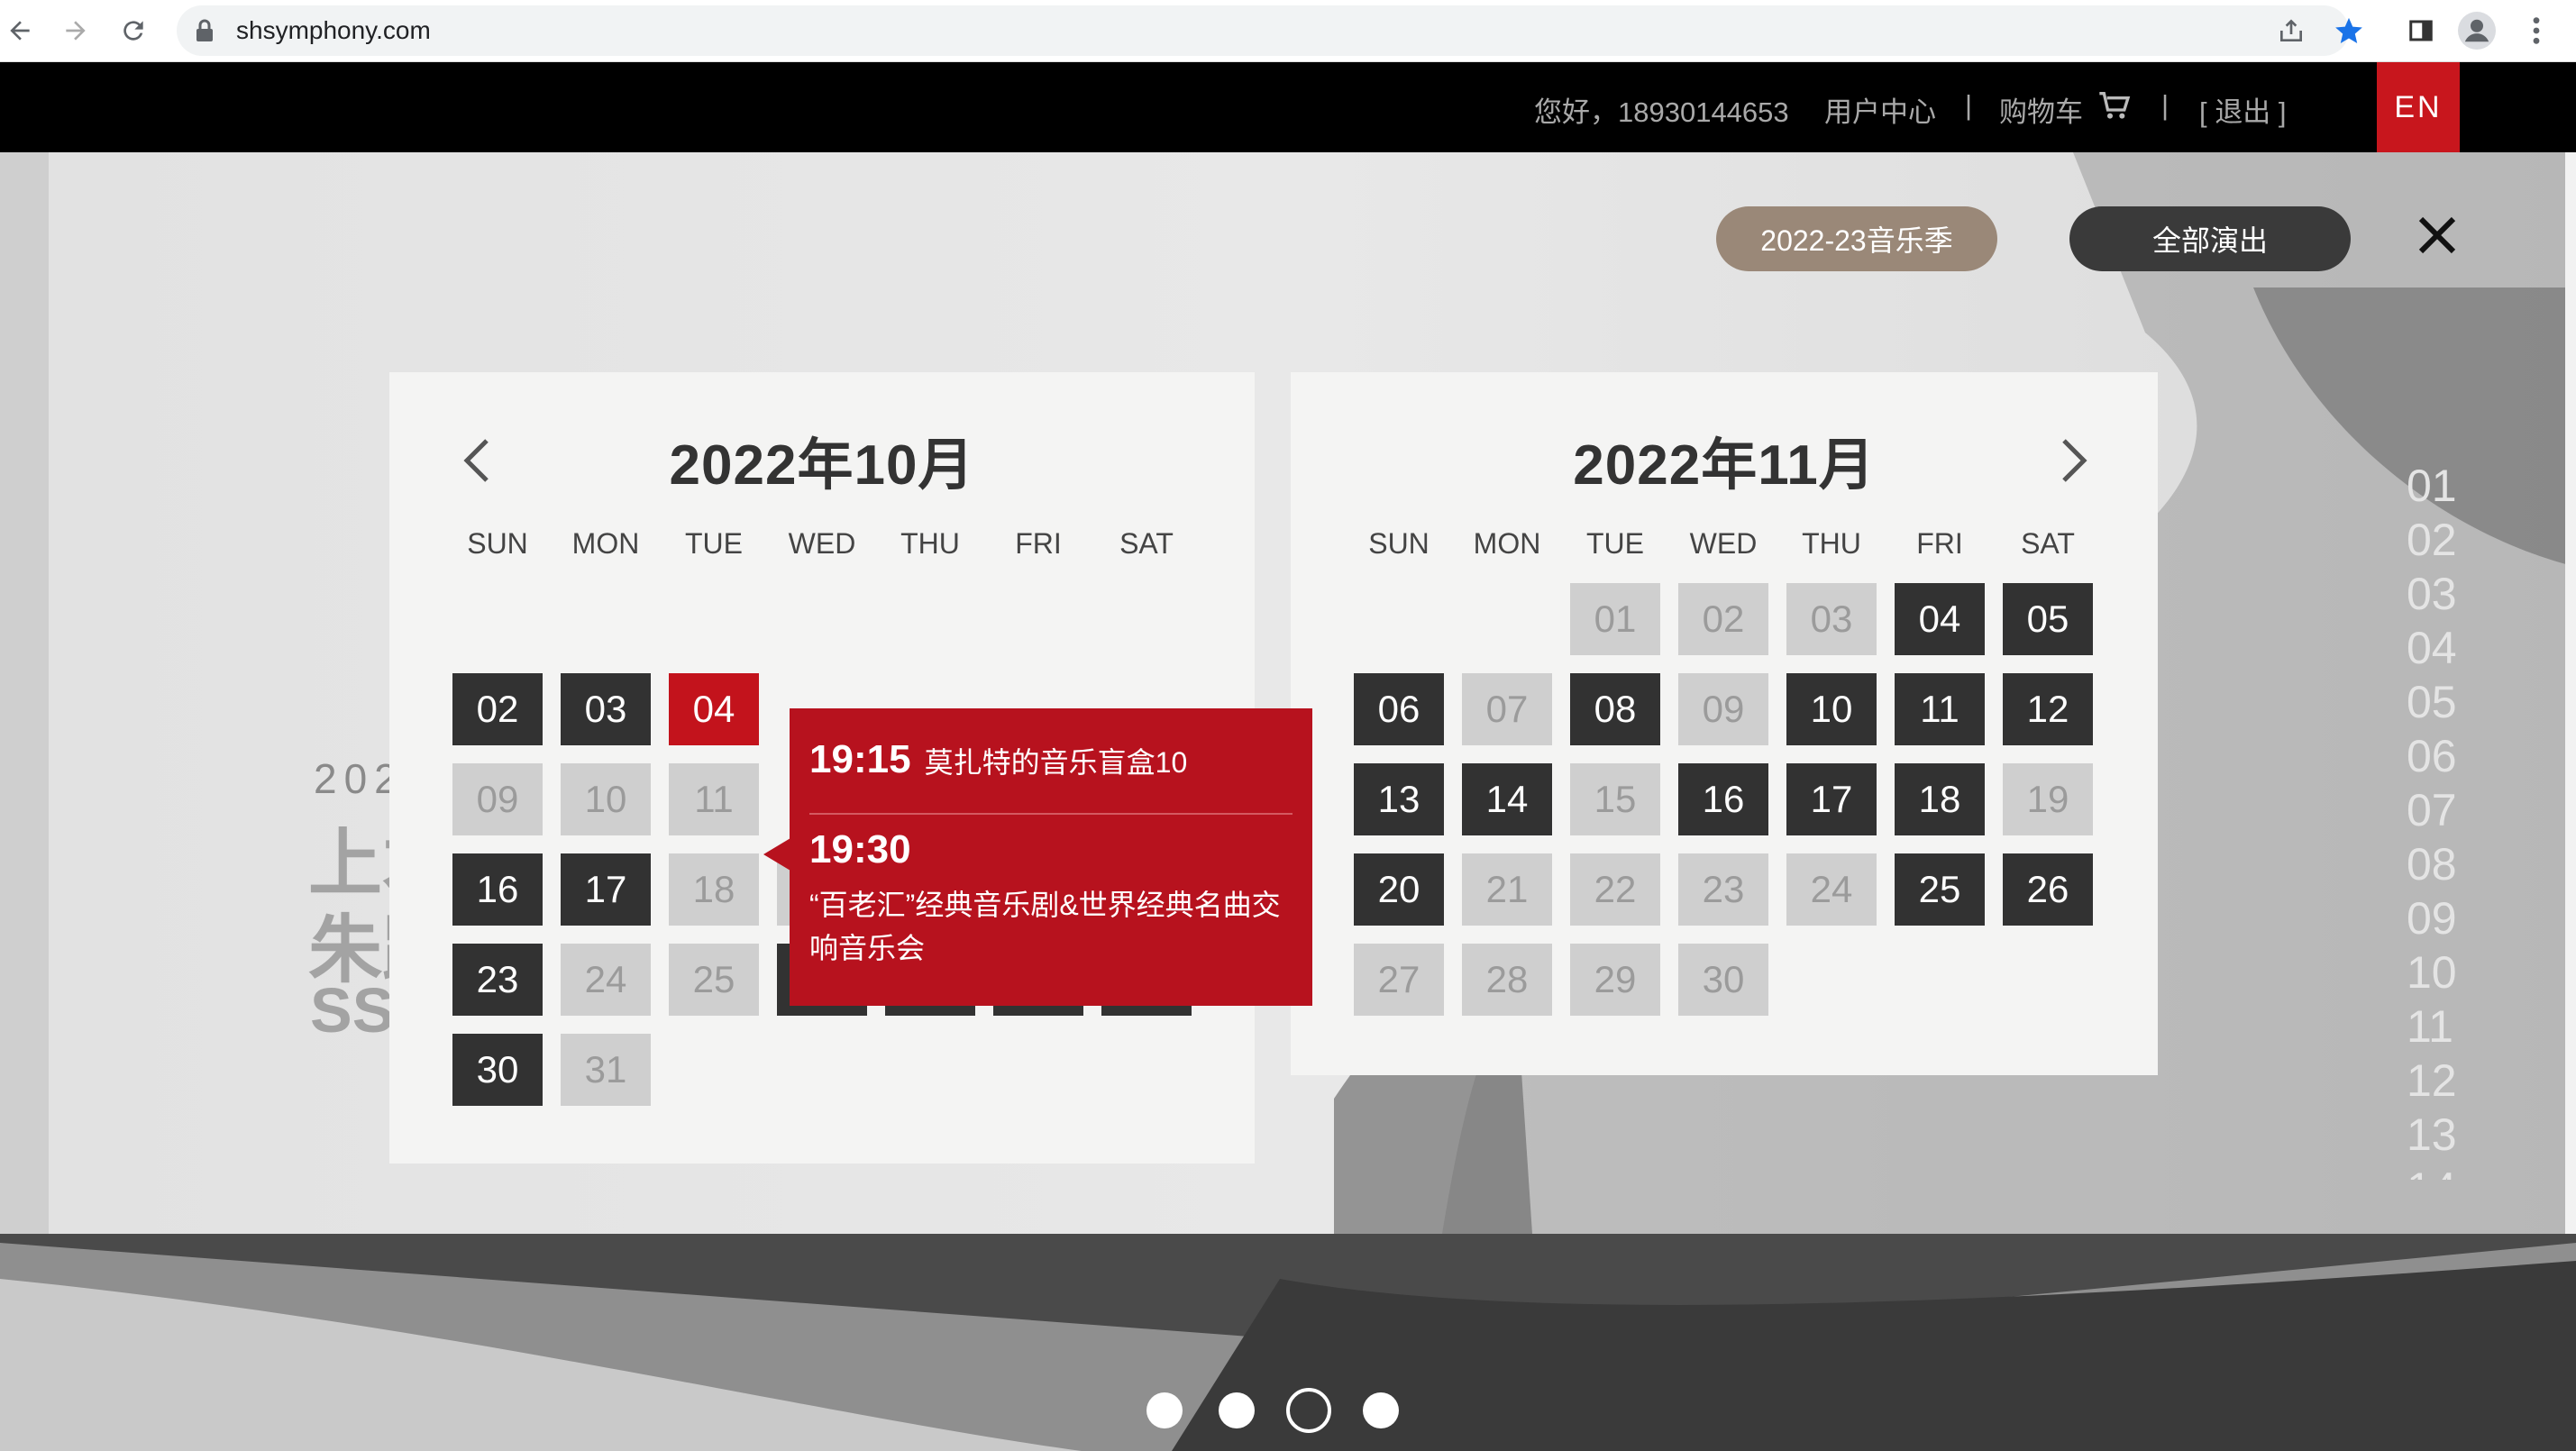 This screenshot has height=1451, width=2576. Describe the element at coordinates (2434, 1135) in the screenshot. I see `side-number: 13` at that location.